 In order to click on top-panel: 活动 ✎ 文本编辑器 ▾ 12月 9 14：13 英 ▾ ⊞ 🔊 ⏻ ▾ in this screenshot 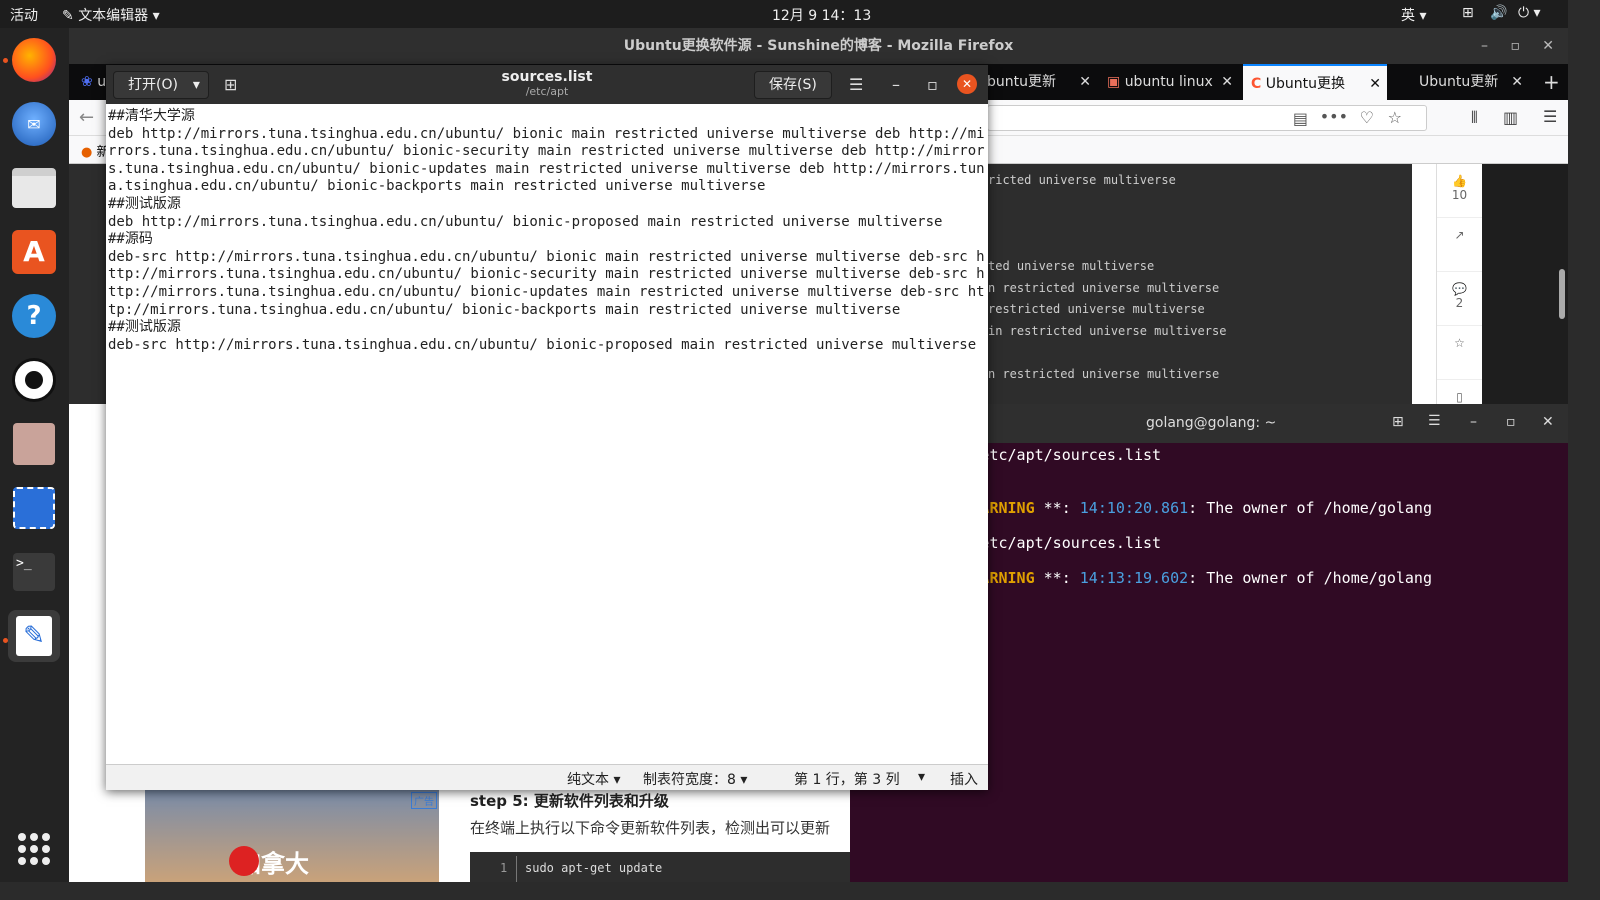, I will do `click(784, 14)`.